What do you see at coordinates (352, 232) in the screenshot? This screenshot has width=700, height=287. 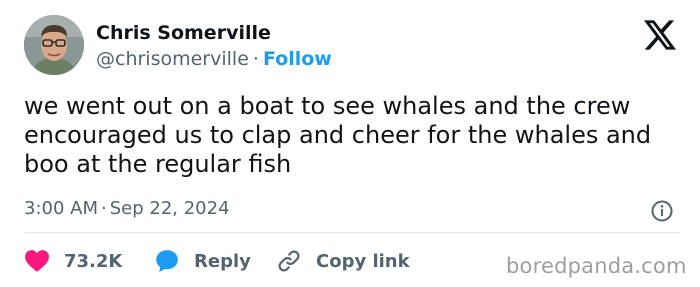 I see `divider` at bounding box center [352, 232].